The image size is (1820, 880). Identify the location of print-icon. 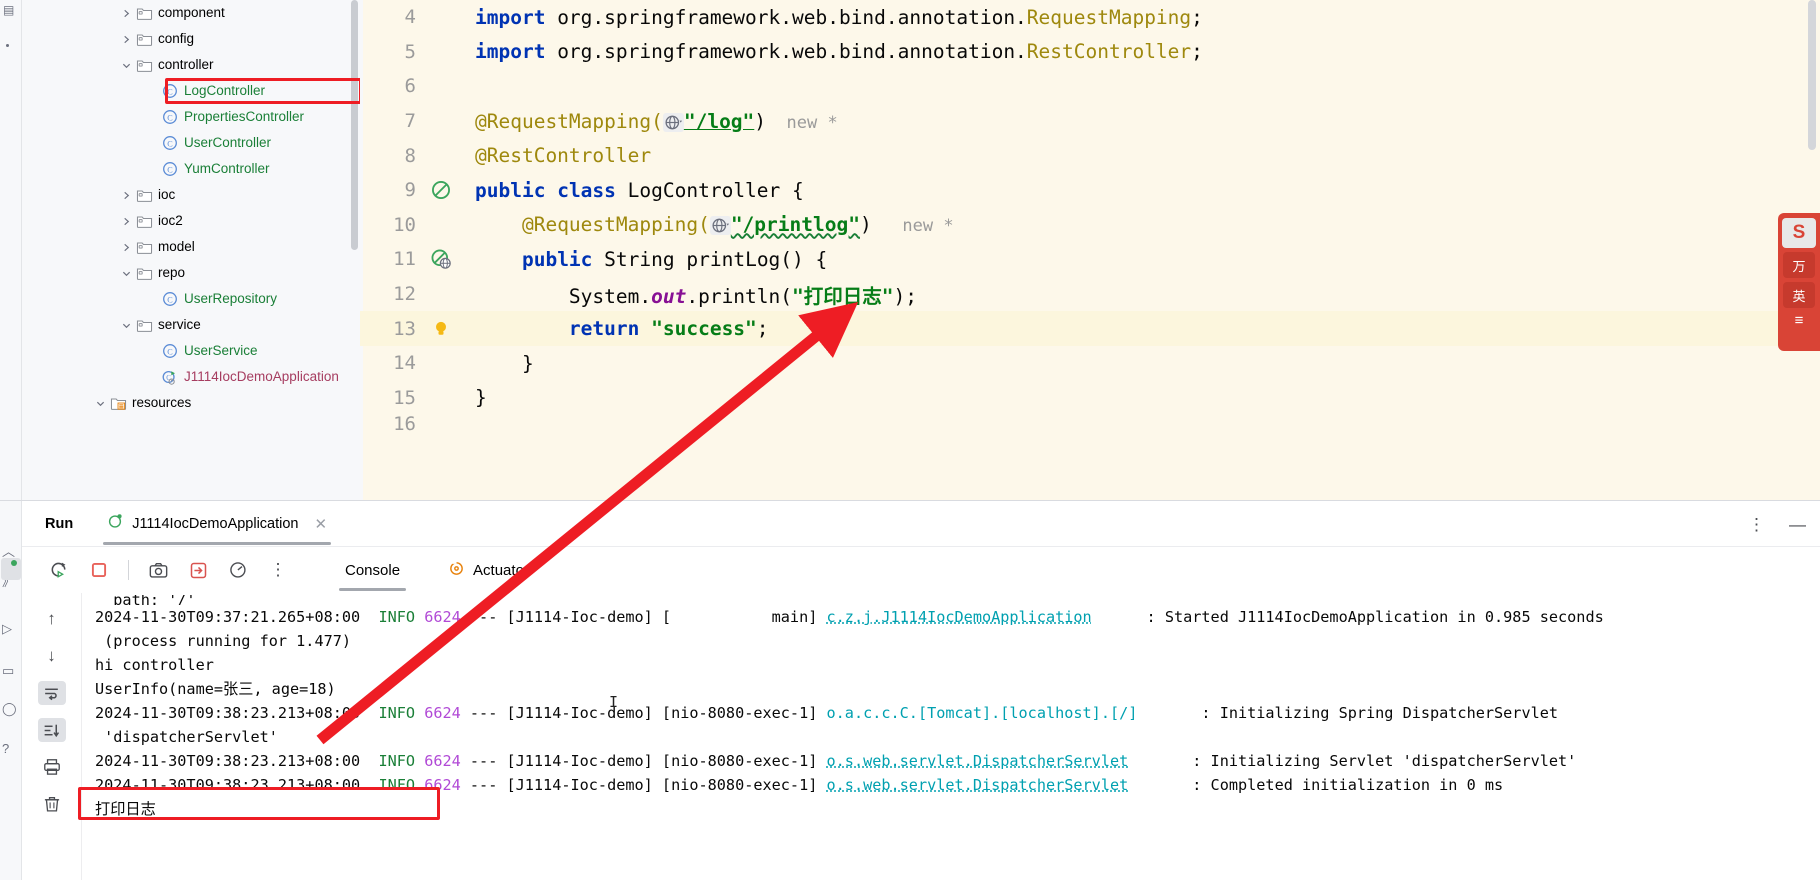
(52, 767).